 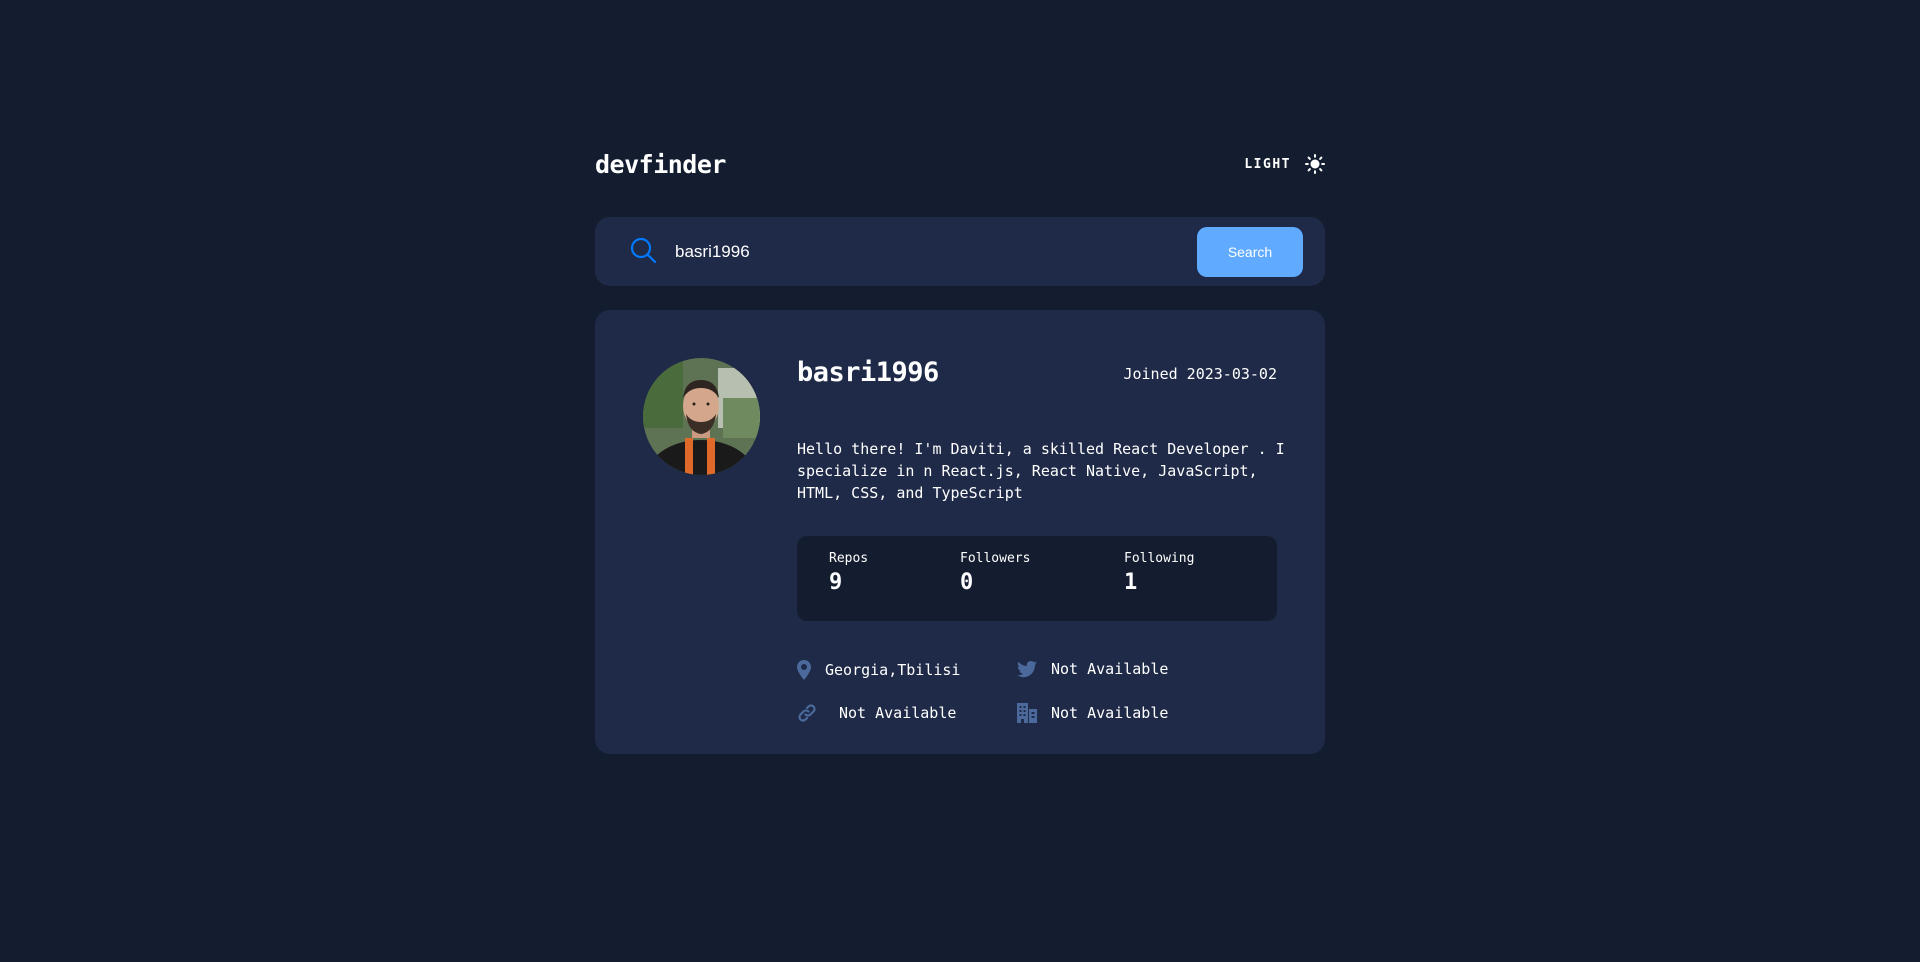 What do you see at coordinates (643, 252) in the screenshot?
I see `search-icon` at bounding box center [643, 252].